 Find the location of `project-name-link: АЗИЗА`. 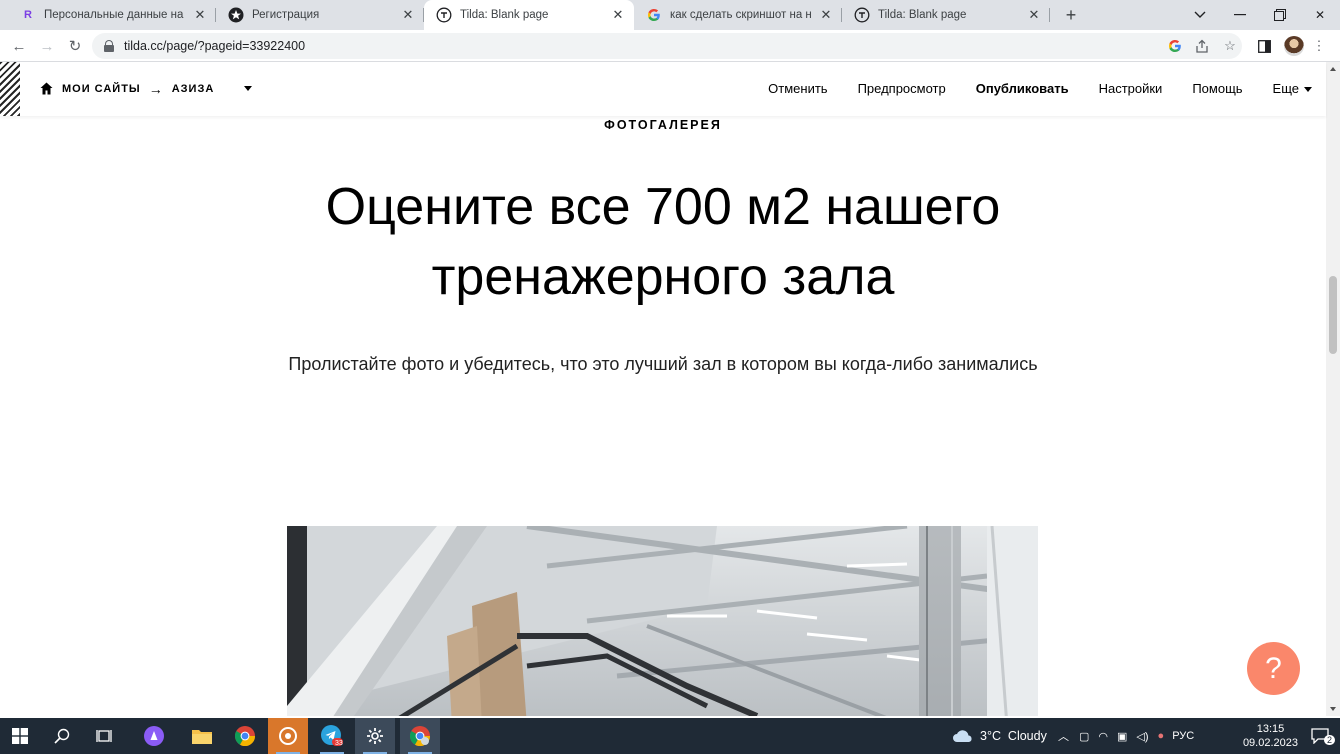

project-name-link: АЗИЗА is located at coordinates (193, 89).